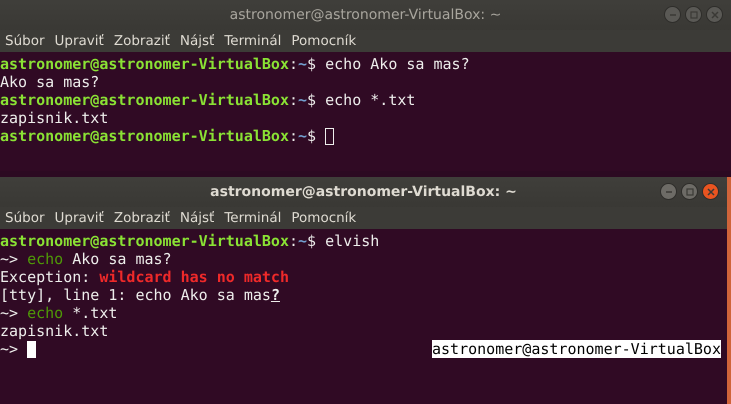  What do you see at coordinates (312, 136) in the screenshot?
I see `terminal-text: $` at bounding box center [312, 136].